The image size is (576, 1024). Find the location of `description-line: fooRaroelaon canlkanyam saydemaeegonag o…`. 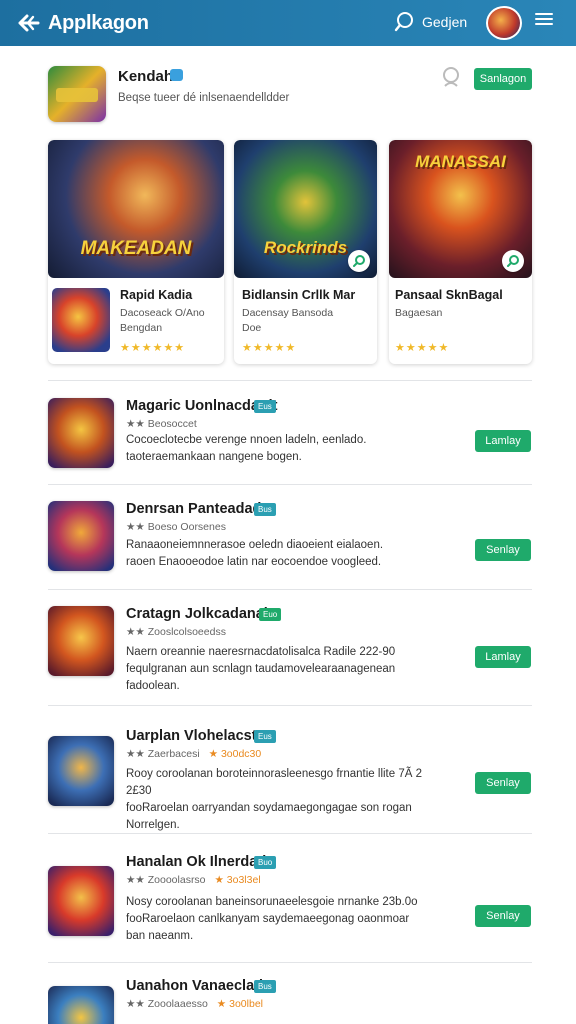

description-line: fooRaroelaon canlkanyam saydemaeegonag o… is located at coordinates (268, 919).